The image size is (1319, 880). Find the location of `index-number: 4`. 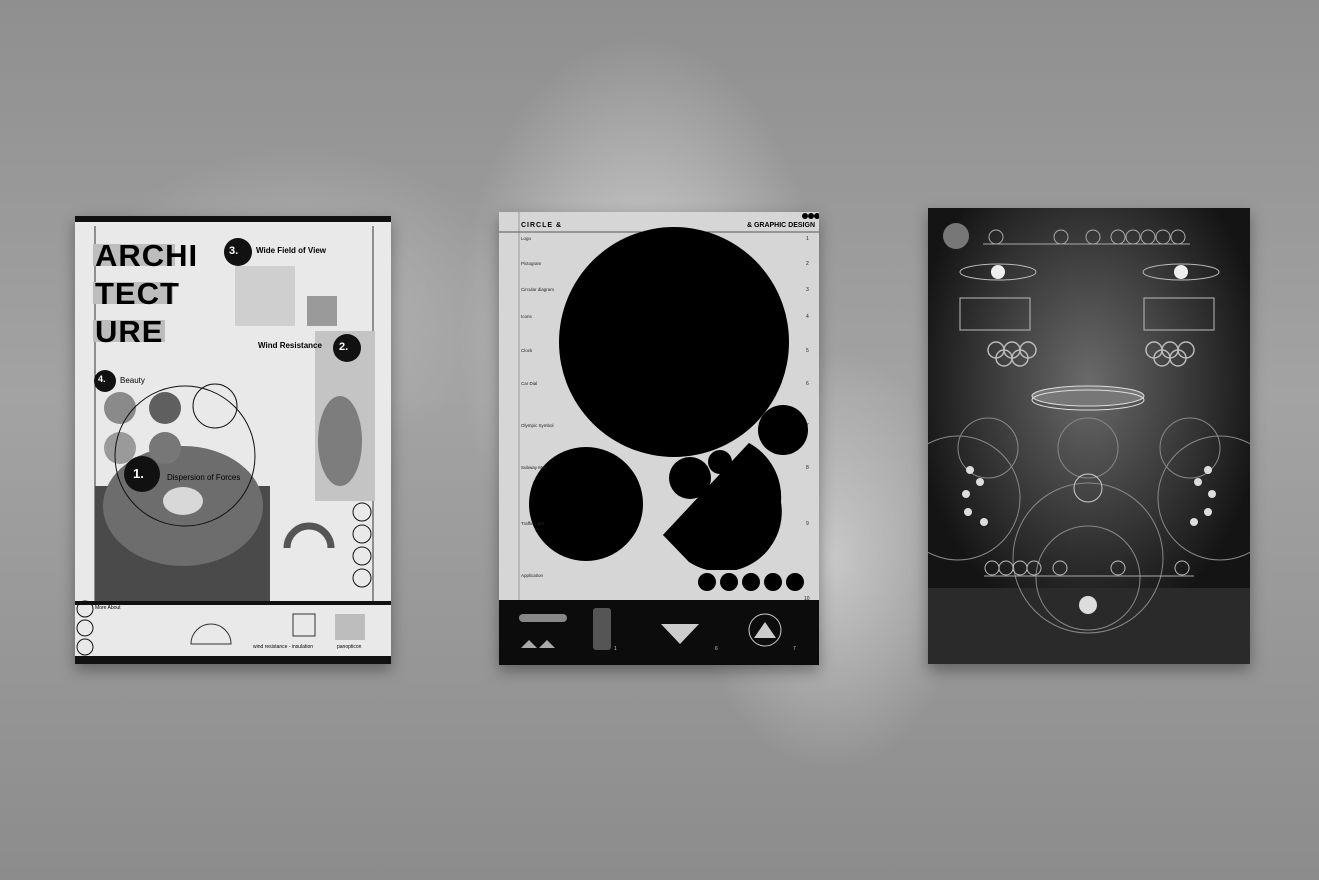

index-number: 4 is located at coordinates (807, 317).